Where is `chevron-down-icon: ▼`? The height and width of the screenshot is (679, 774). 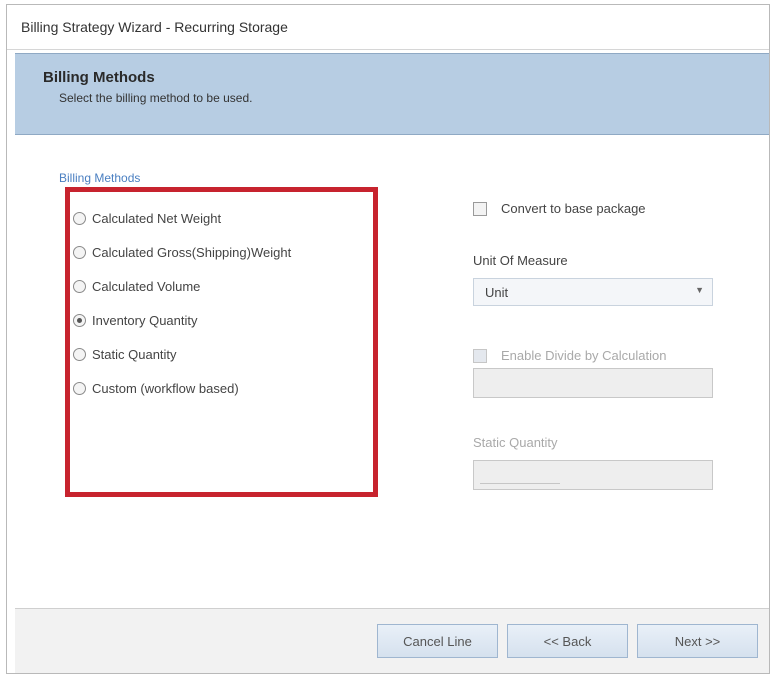 chevron-down-icon: ▼ is located at coordinates (699, 290).